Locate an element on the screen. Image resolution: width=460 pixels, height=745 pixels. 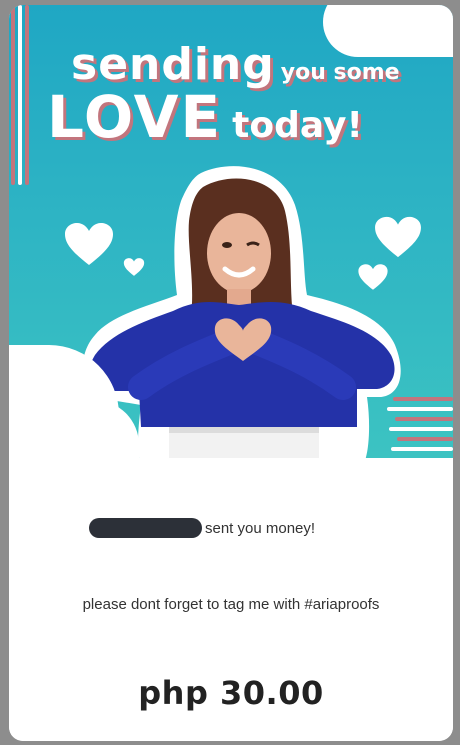
stripe-decoration-left is located at coordinates (24, 95).